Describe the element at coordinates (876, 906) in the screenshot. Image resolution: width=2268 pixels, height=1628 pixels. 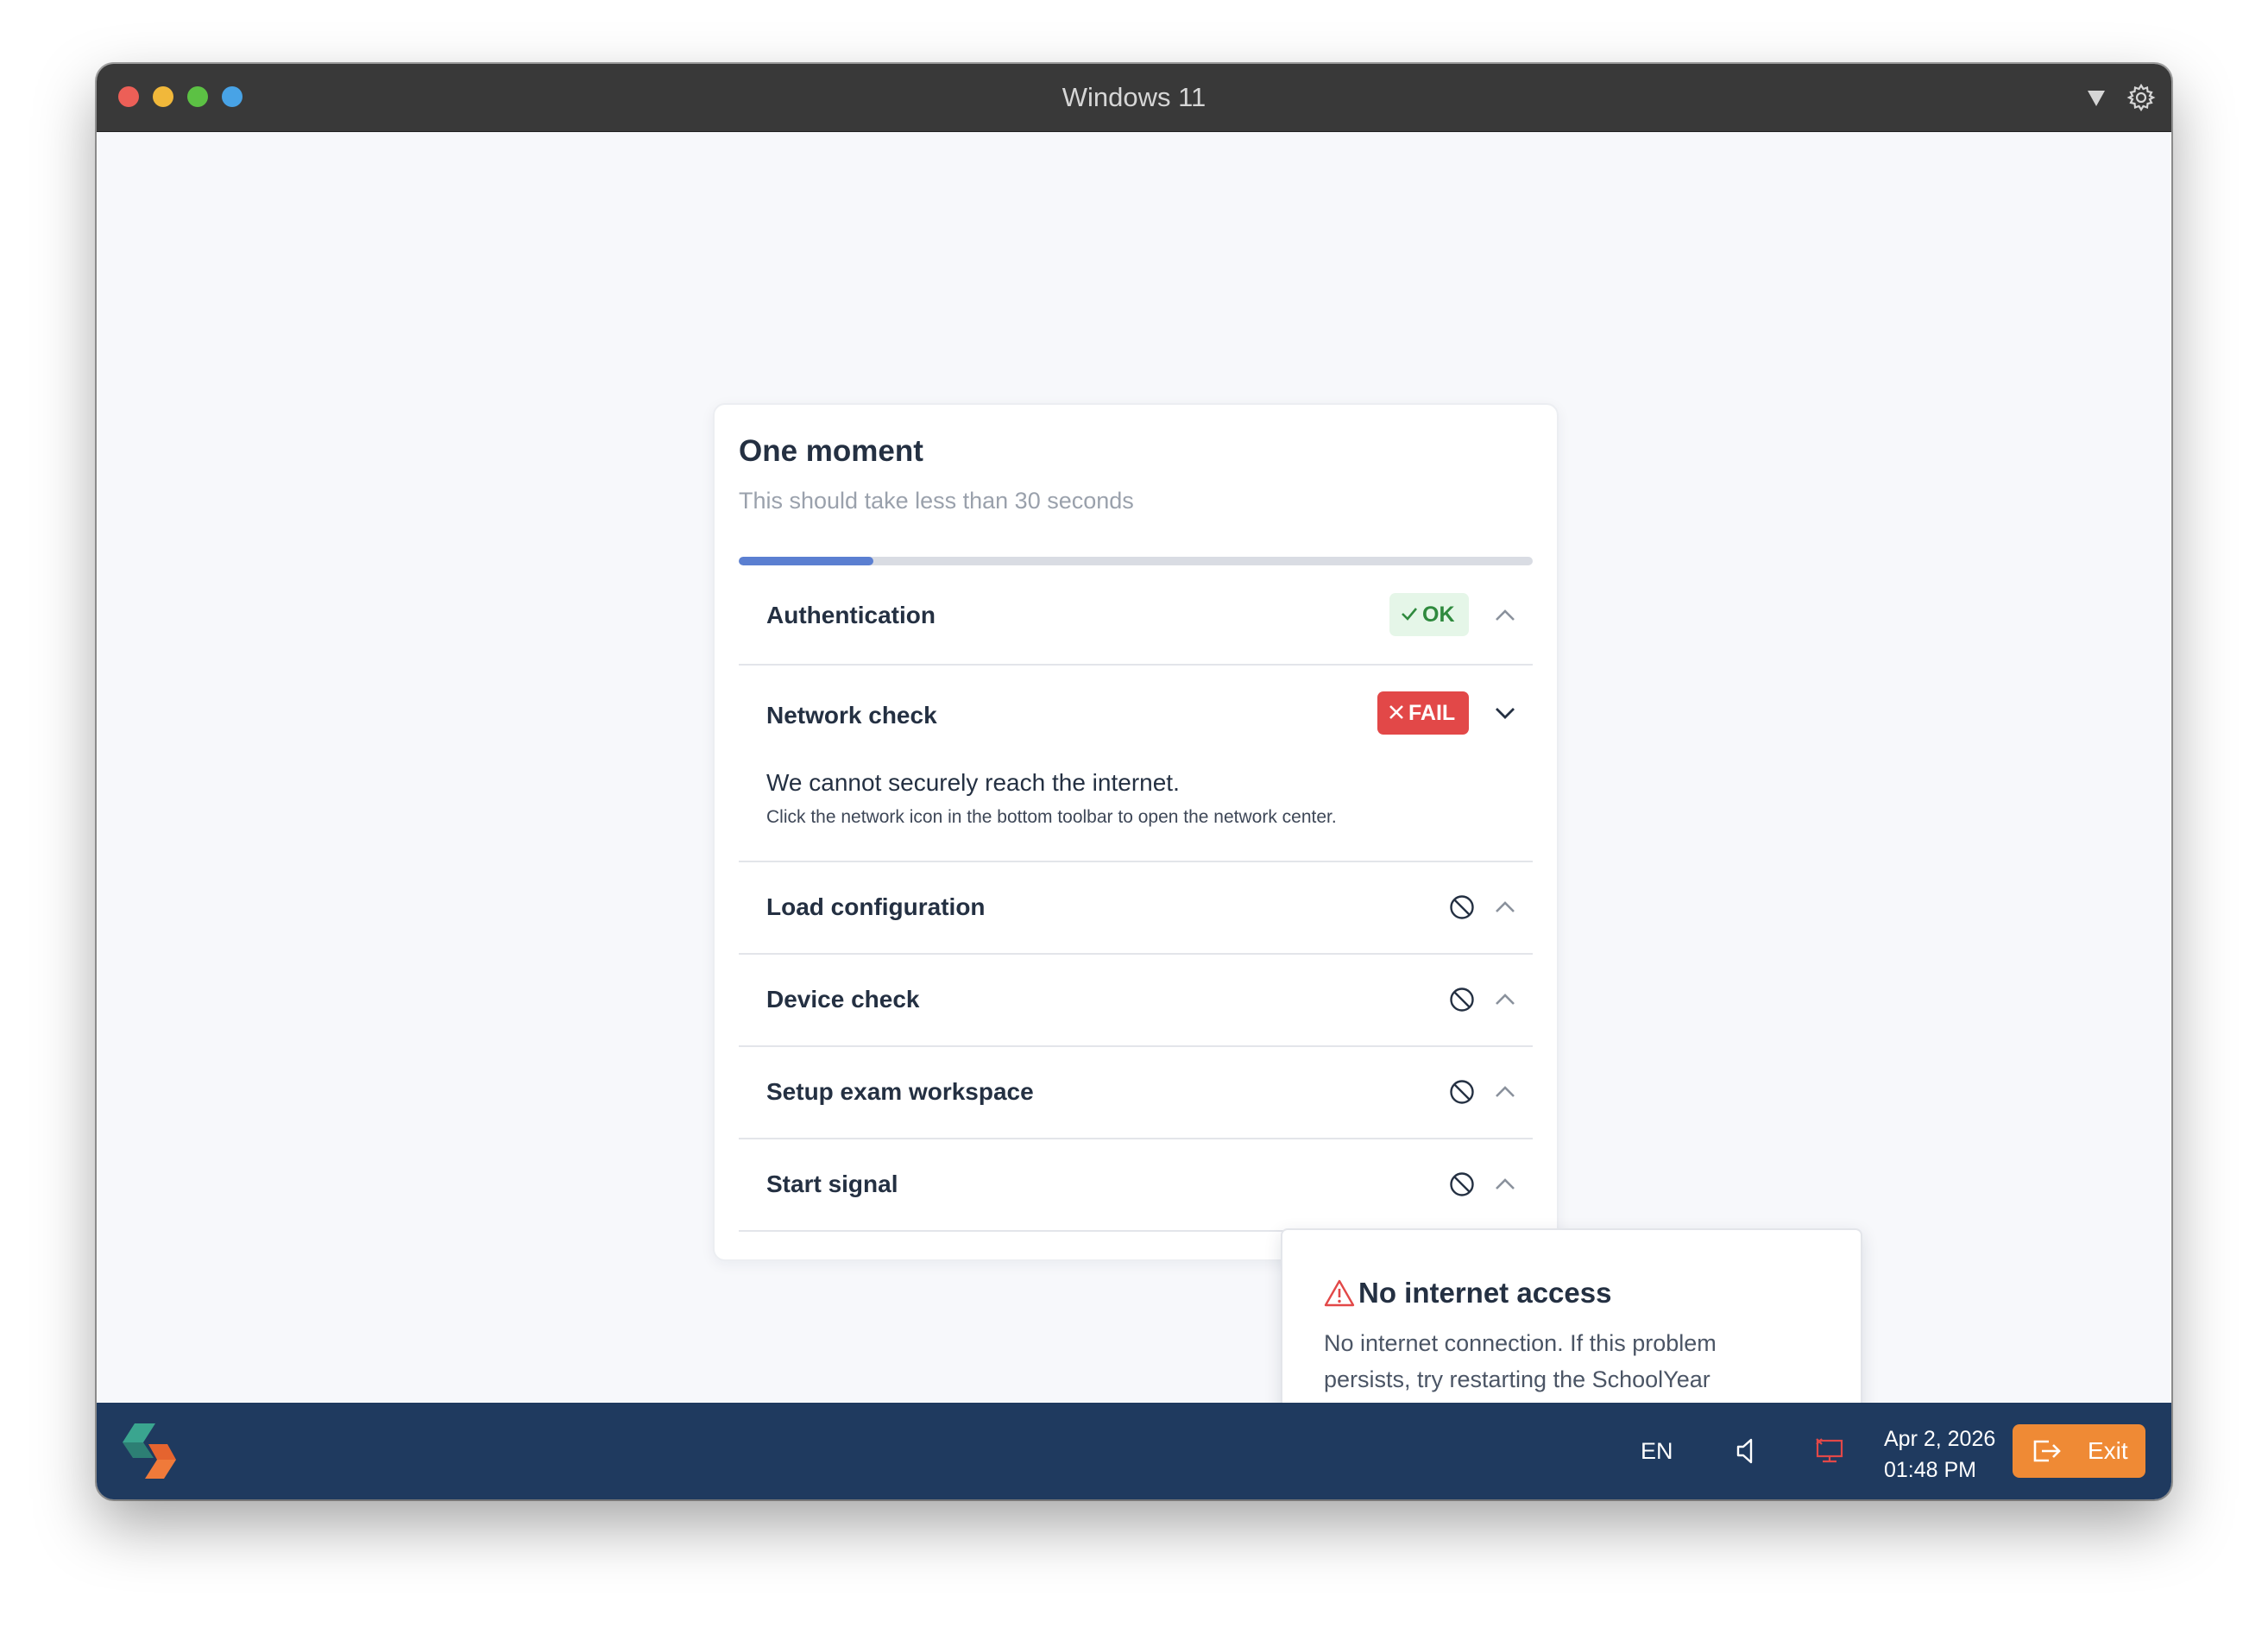
I see `step-label: Load configuration` at that location.